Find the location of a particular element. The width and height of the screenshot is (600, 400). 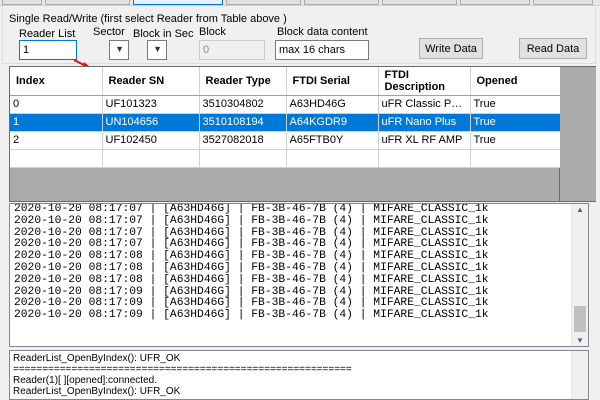

sector-label: Sector is located at coordinates (109, 32).